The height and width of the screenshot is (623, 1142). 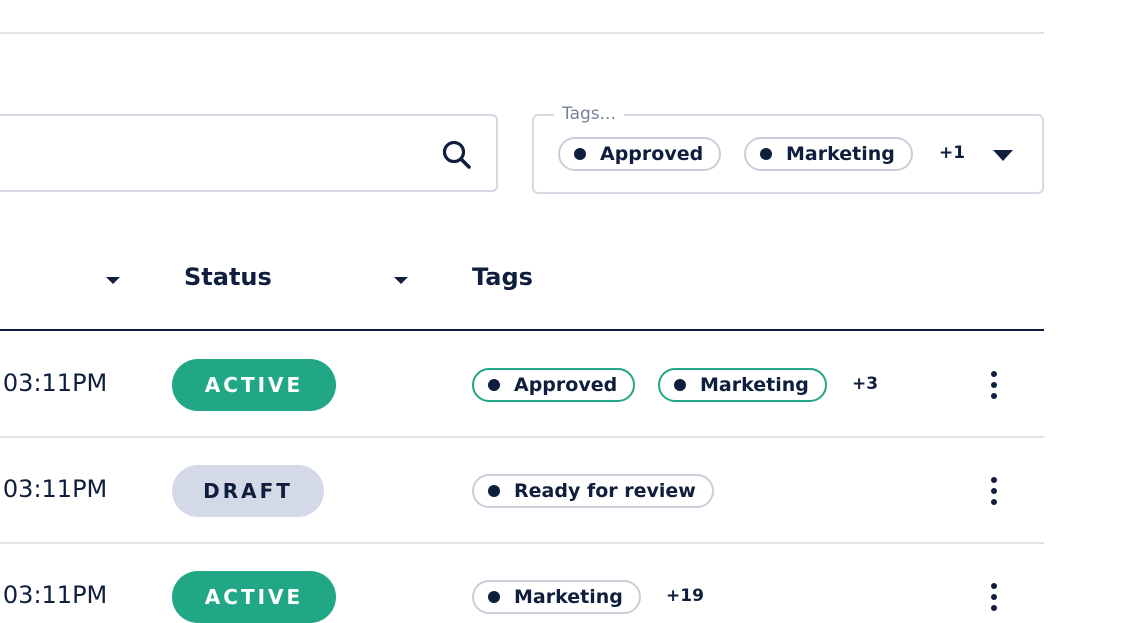 What do you see at coordinates (1003, 155) in the screenshot?
I see `chevron-down-icon` at bounding box center [1003, 155].